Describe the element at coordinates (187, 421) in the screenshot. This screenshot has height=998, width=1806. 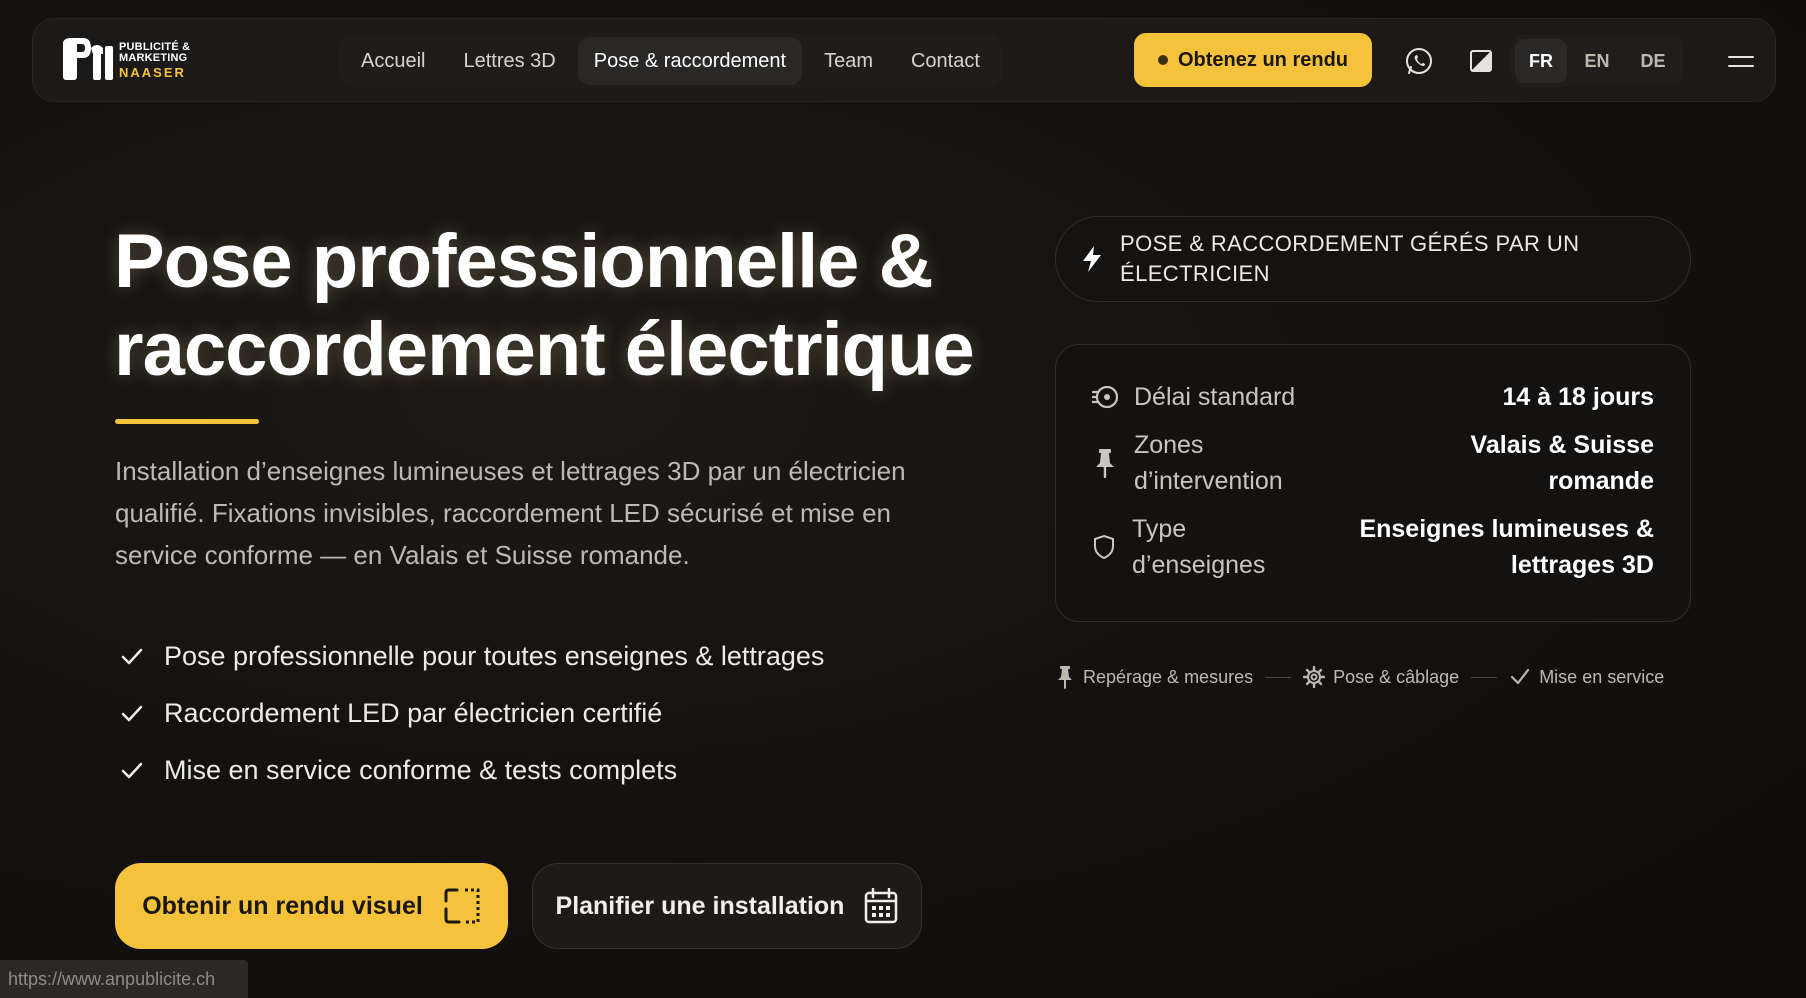
I see `title-underline` at that location.